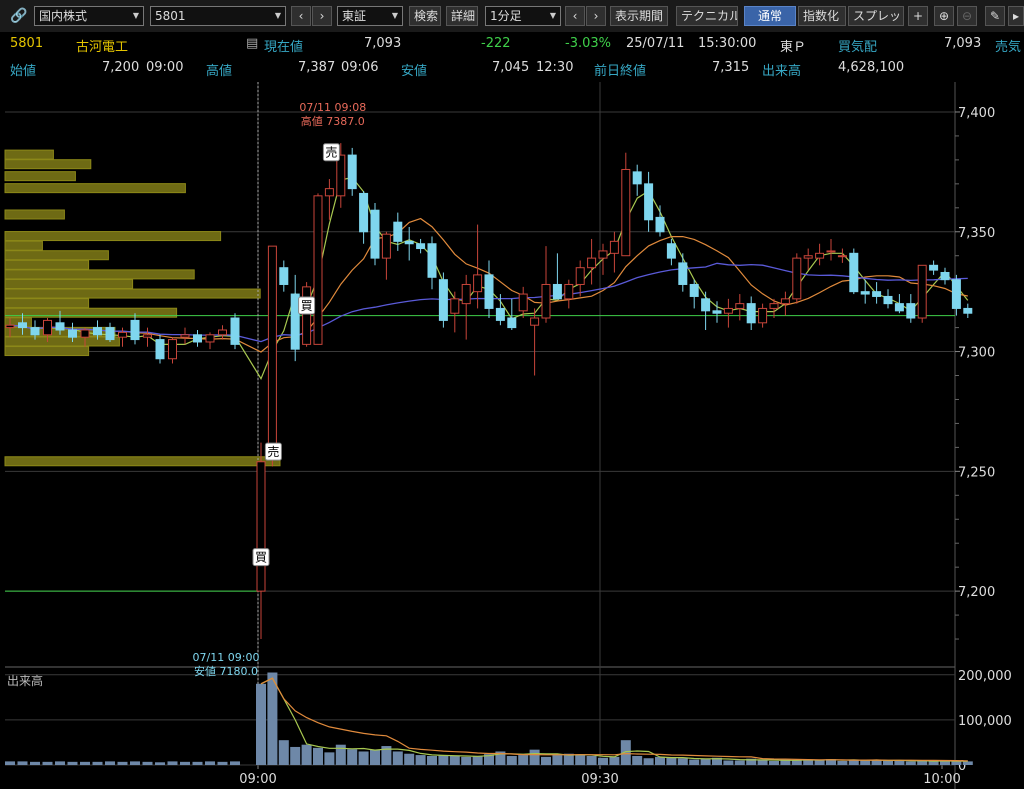  Describe the element at coordinates (770, 16) in the screenshot. I see `normal-button: 通常` at that location.